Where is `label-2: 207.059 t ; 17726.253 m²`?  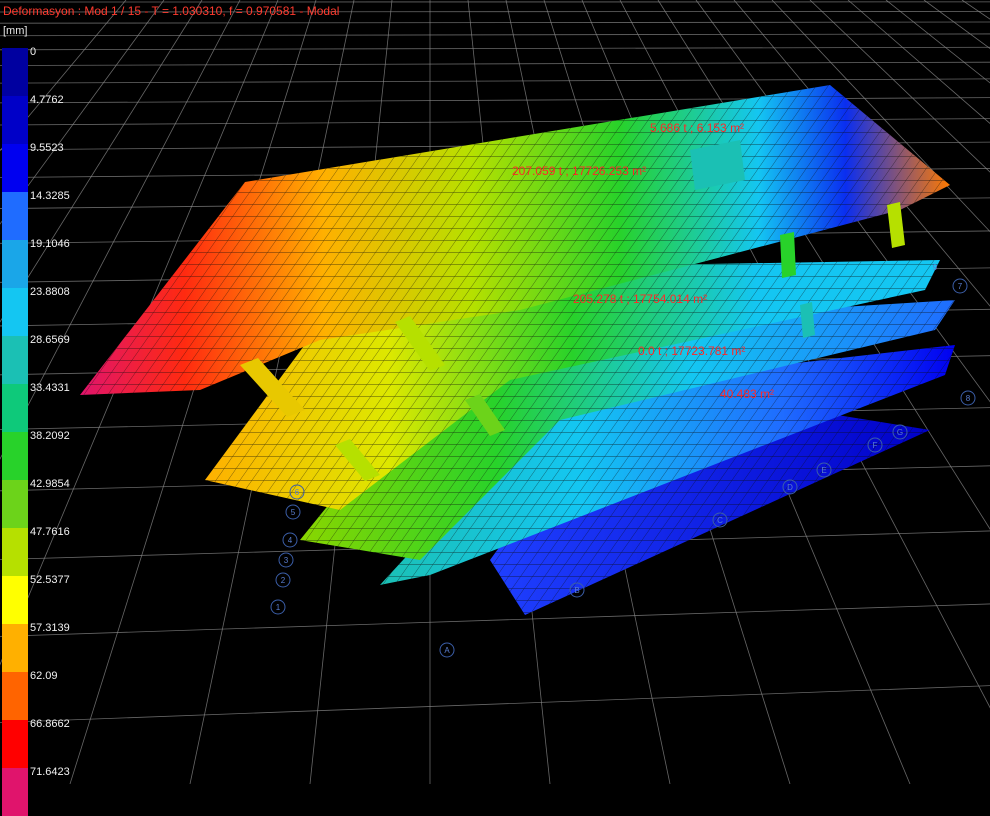 label-2: 207.059 t ; 17726.253 m² is located at coordinates (579, 171).